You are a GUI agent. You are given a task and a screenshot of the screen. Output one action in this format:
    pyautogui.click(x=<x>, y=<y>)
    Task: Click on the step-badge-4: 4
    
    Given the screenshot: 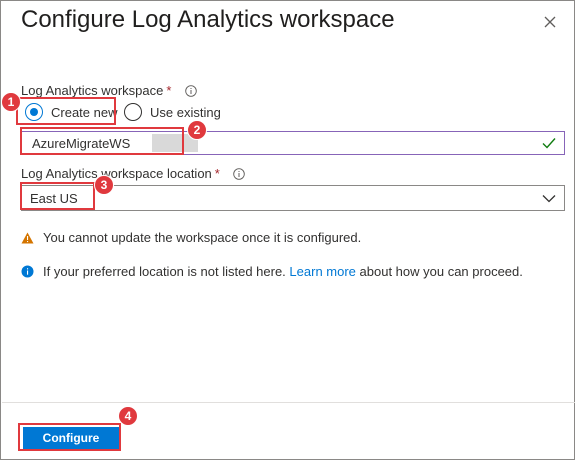 What is the action you would take?
    pyautogui.click(x=128, y=416)
    